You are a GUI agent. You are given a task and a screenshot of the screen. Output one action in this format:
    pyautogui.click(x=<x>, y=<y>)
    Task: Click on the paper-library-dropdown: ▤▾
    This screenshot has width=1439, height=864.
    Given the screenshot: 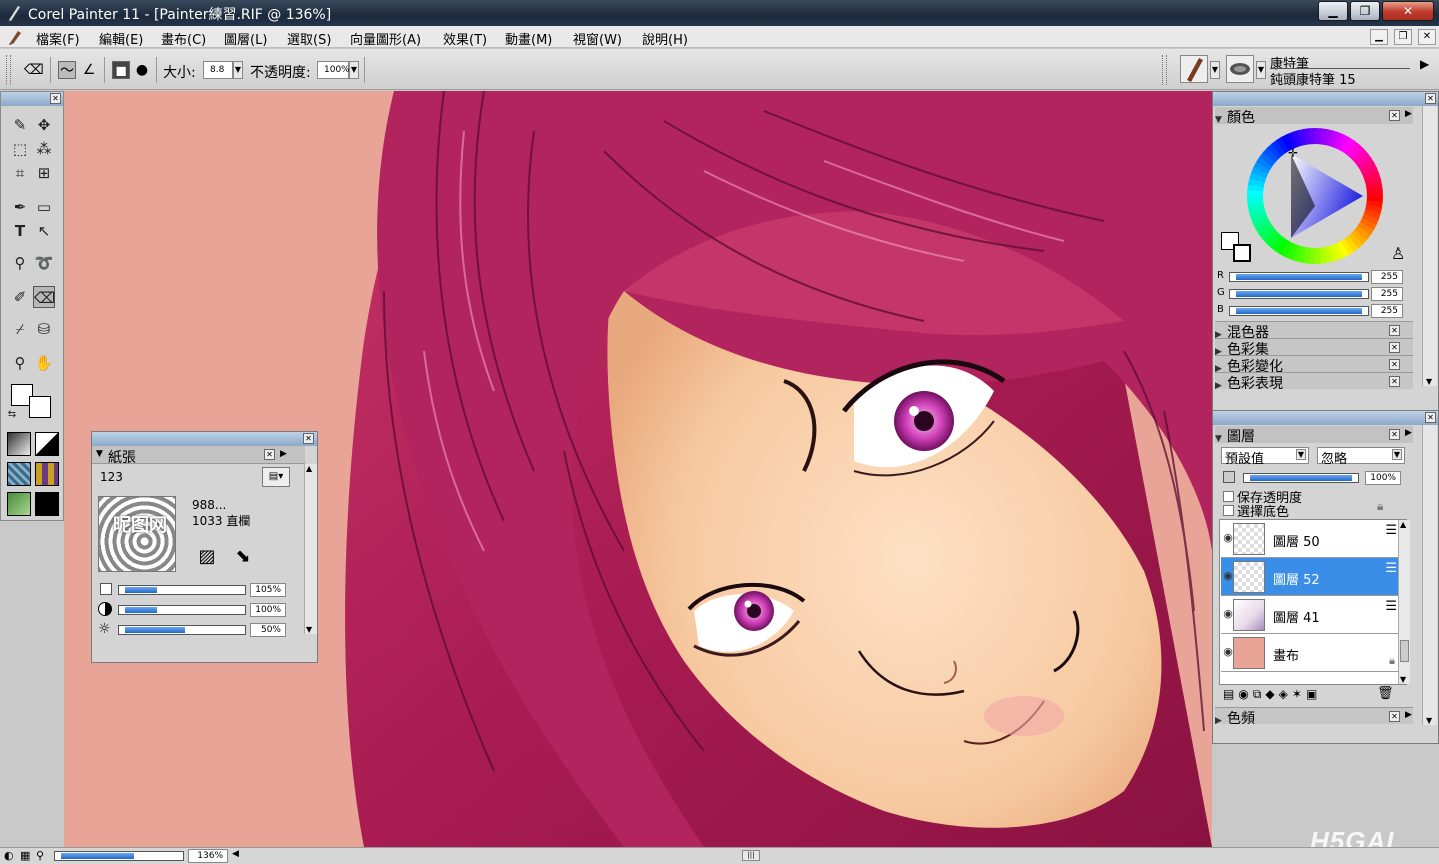 What is the action you would take?
    pyautogui.click(x=276, y=477)
    